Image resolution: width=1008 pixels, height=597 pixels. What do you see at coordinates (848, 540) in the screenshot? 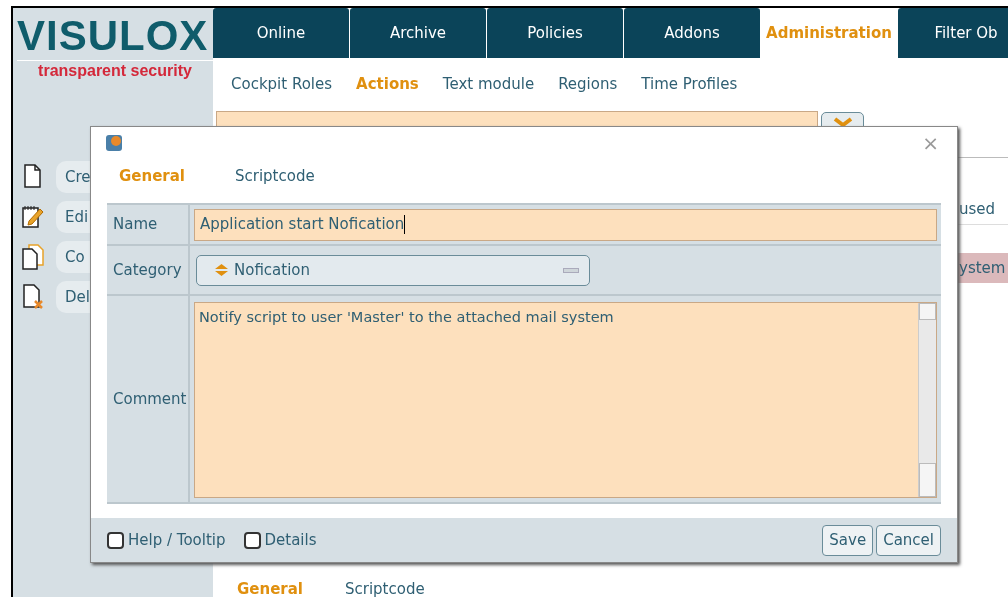
I see `dialog-button: Save` at bounding box center [848, 540].